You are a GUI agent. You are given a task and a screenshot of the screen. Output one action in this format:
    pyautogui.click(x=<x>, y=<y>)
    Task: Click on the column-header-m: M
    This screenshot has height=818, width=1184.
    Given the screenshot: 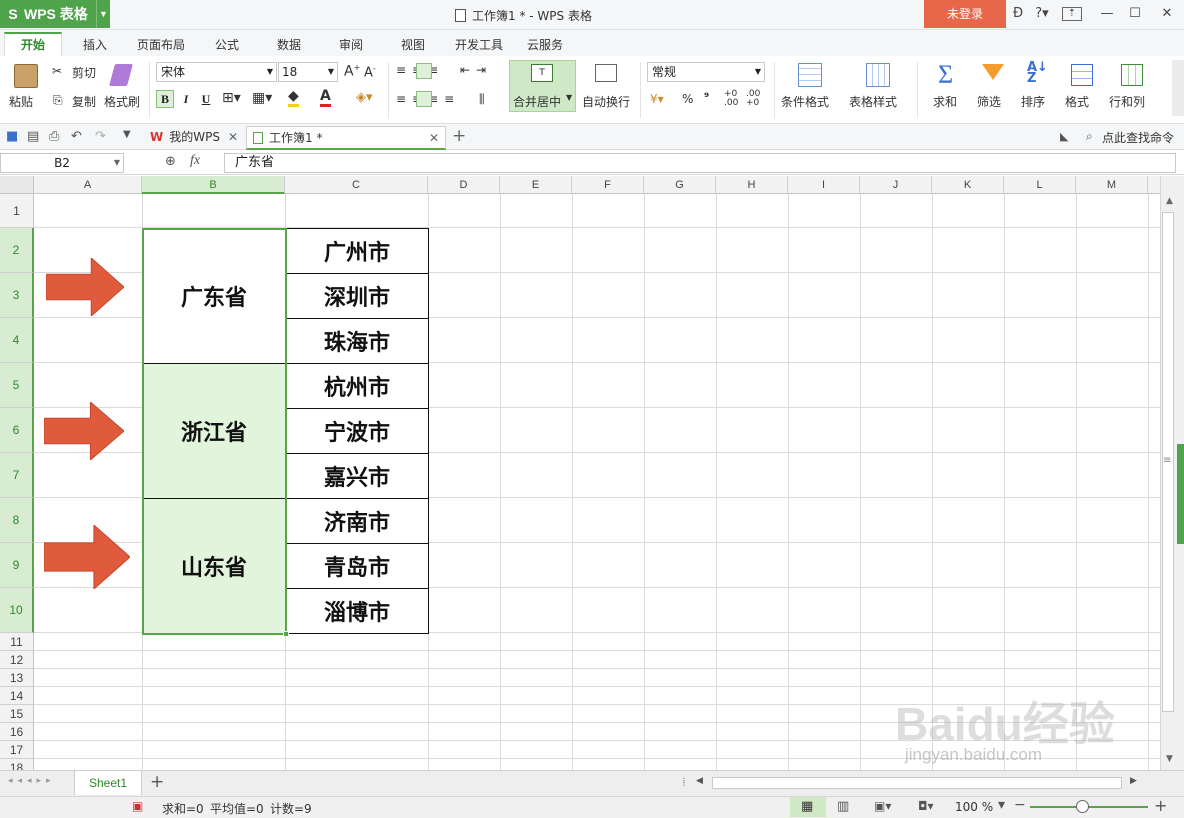 What is the action you would take?
    pyautogui.click(x=1112, y=185)
    